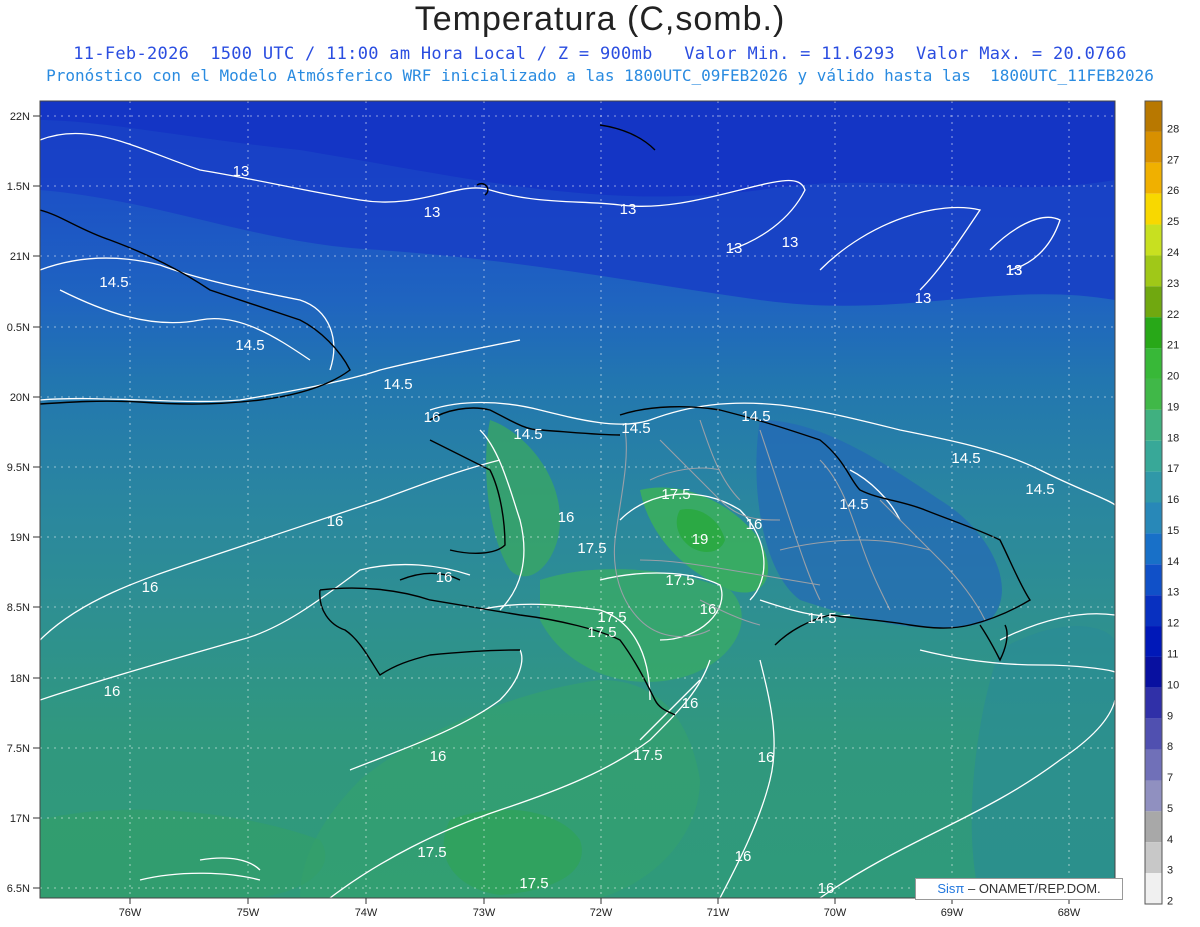  What do you see at coordinates (1172, 654) in the screenshot?
I see `colorbar-level: 11` at bounding box center [1172, 654].